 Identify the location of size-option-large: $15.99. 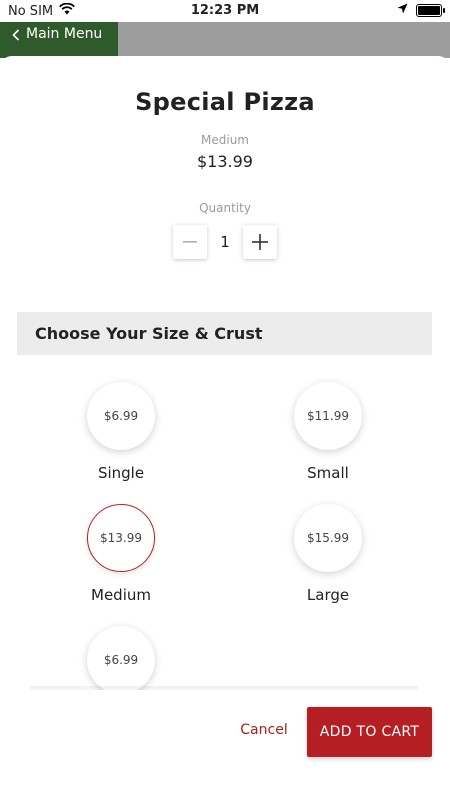
(328, 538).